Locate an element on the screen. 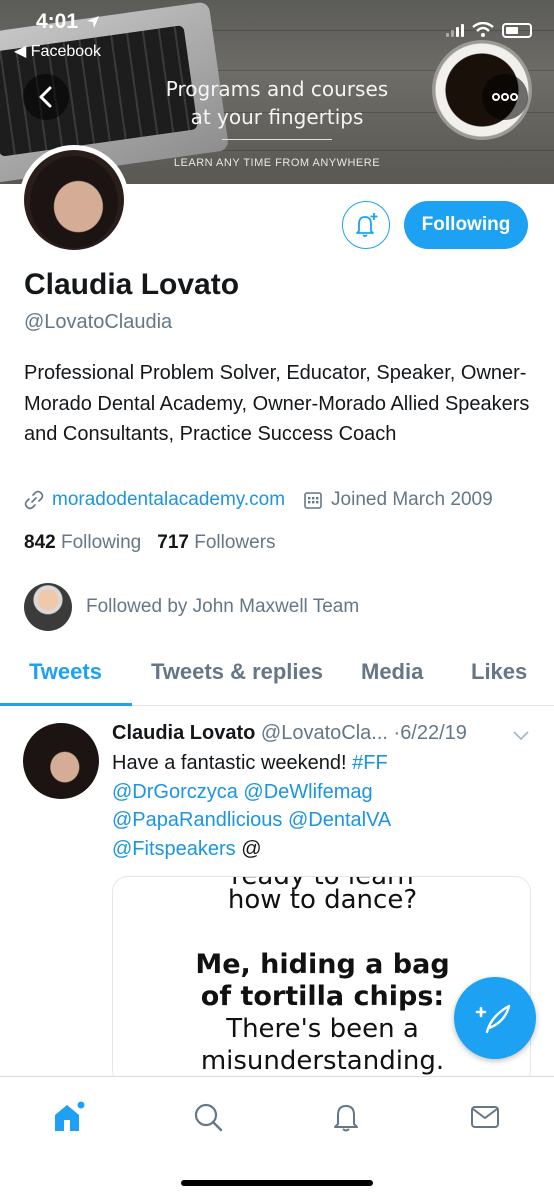 Image resolution: width=554 pixels, height=1200 pixels. avatar-photo is located at coordinates (74, 200).